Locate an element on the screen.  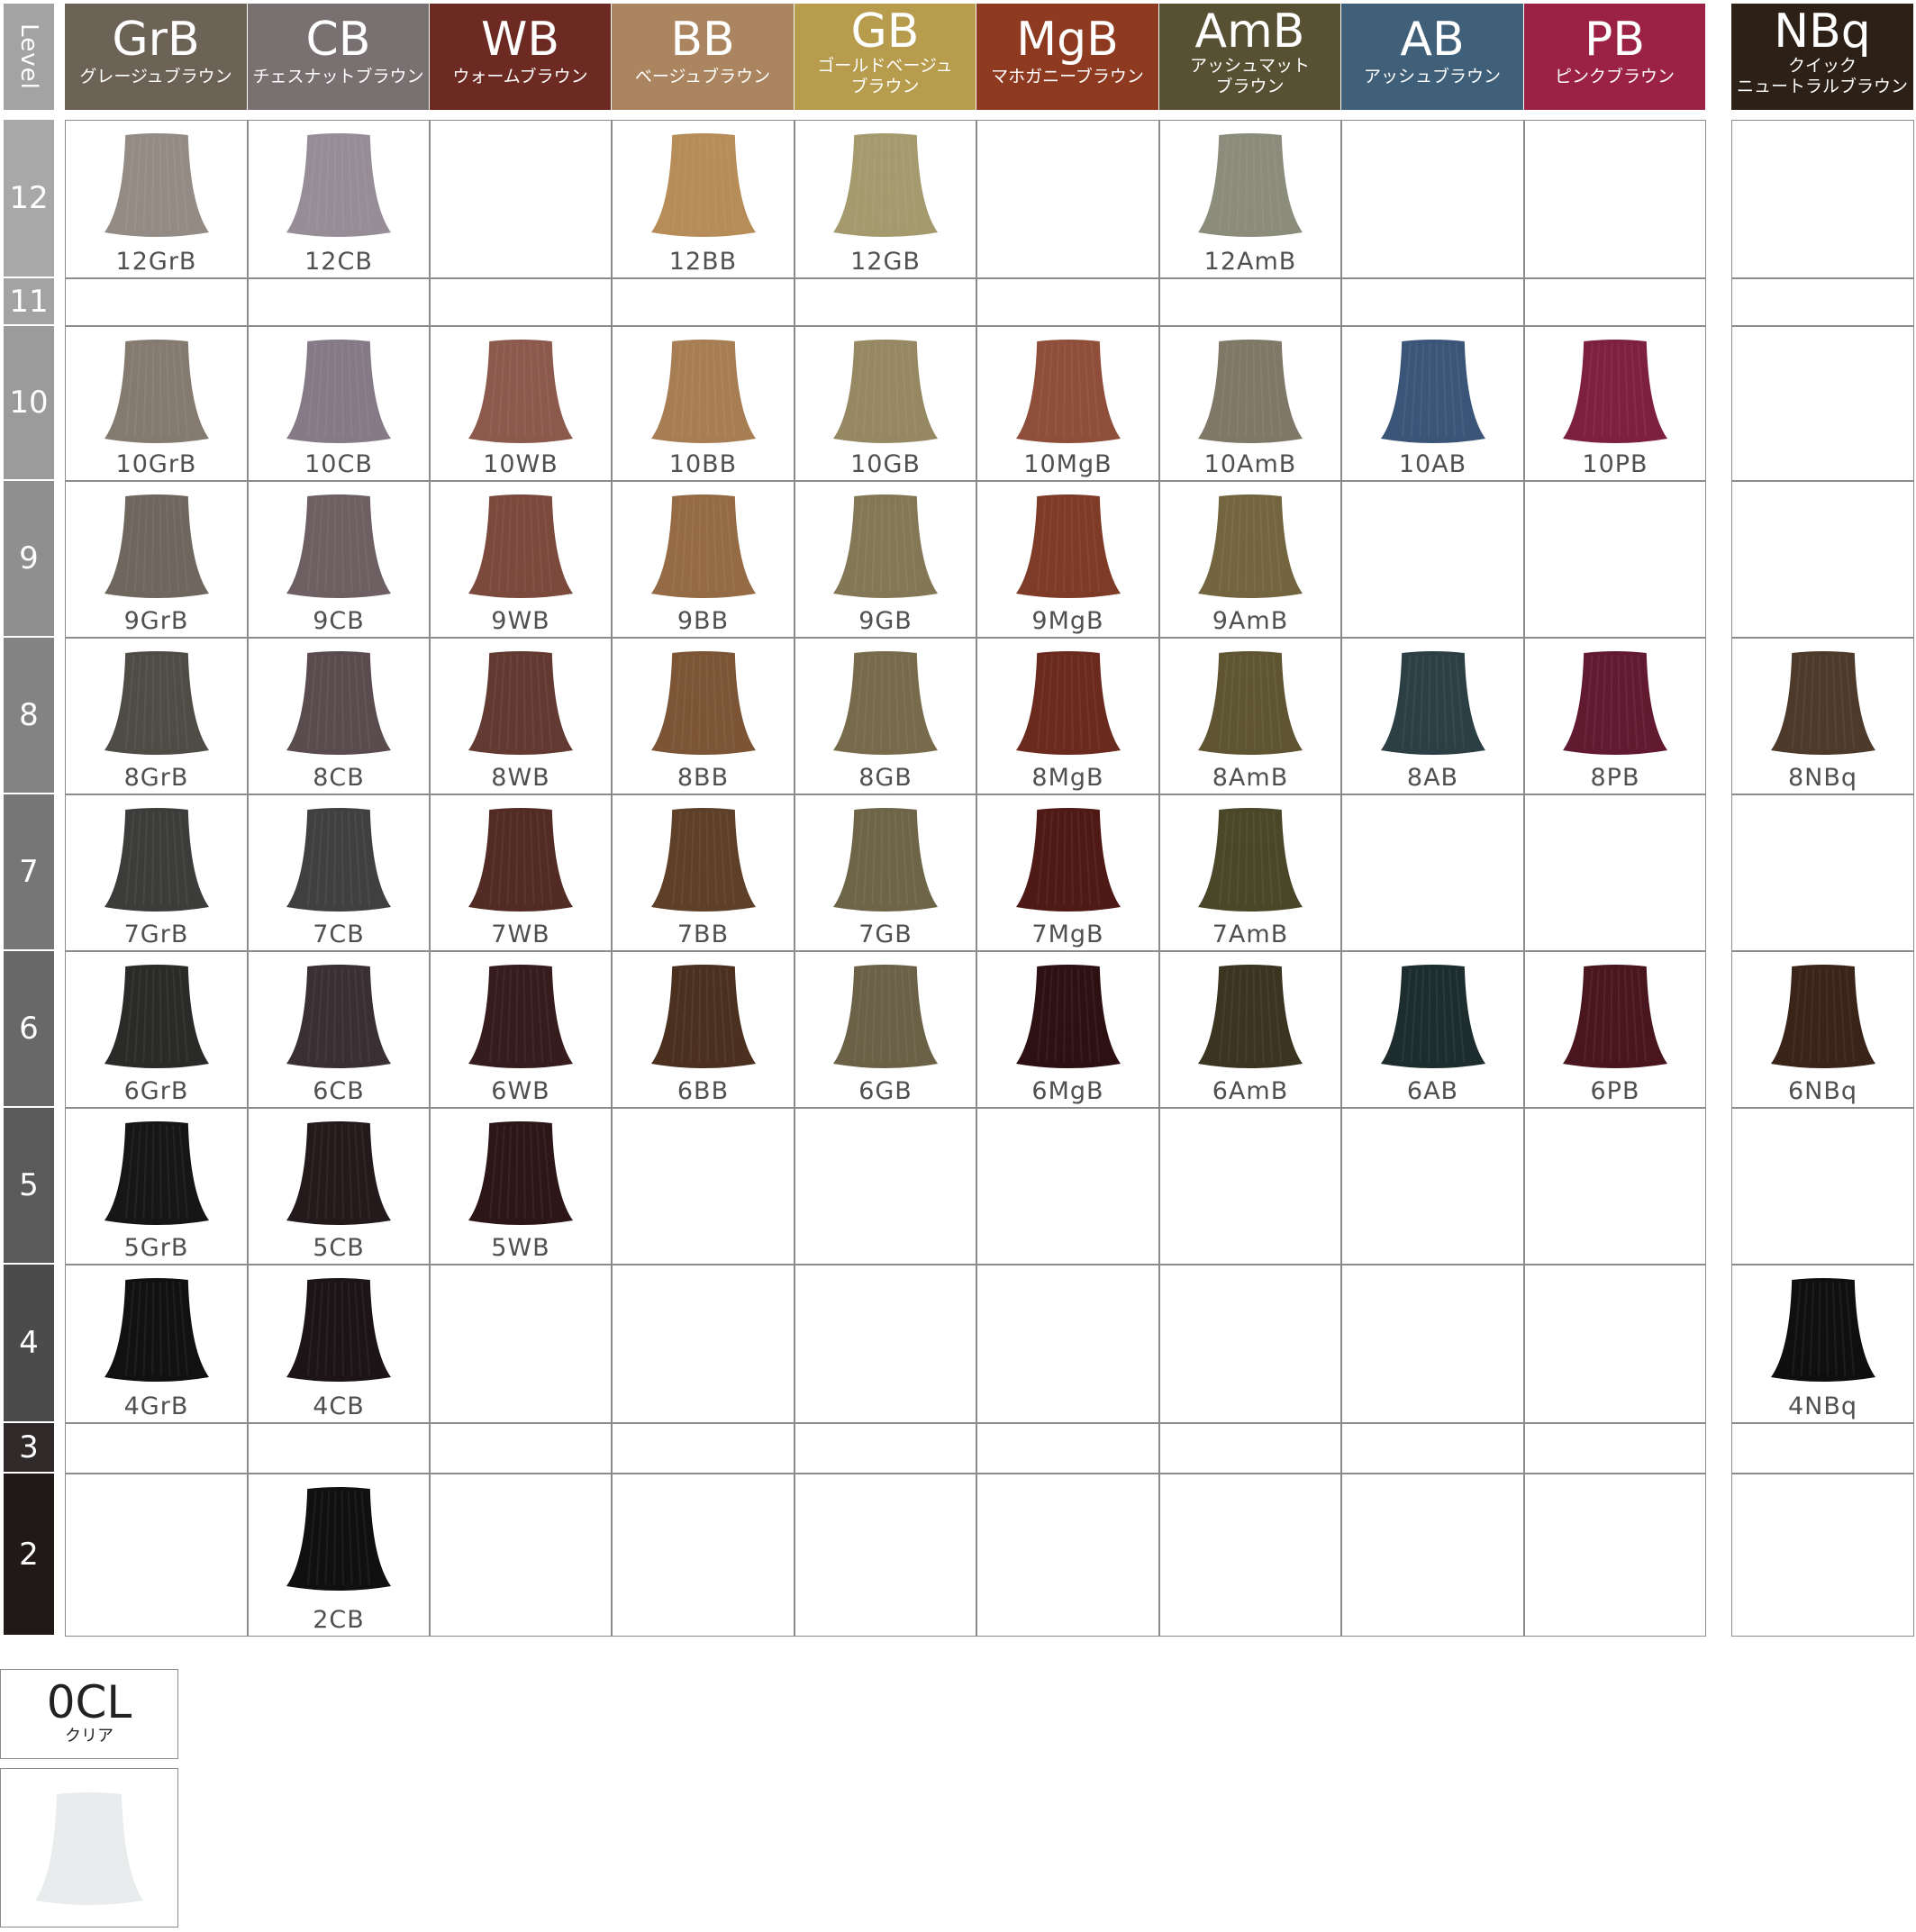
swatch-cell-4cb: 4CB is located at coordinates (339, 1344).